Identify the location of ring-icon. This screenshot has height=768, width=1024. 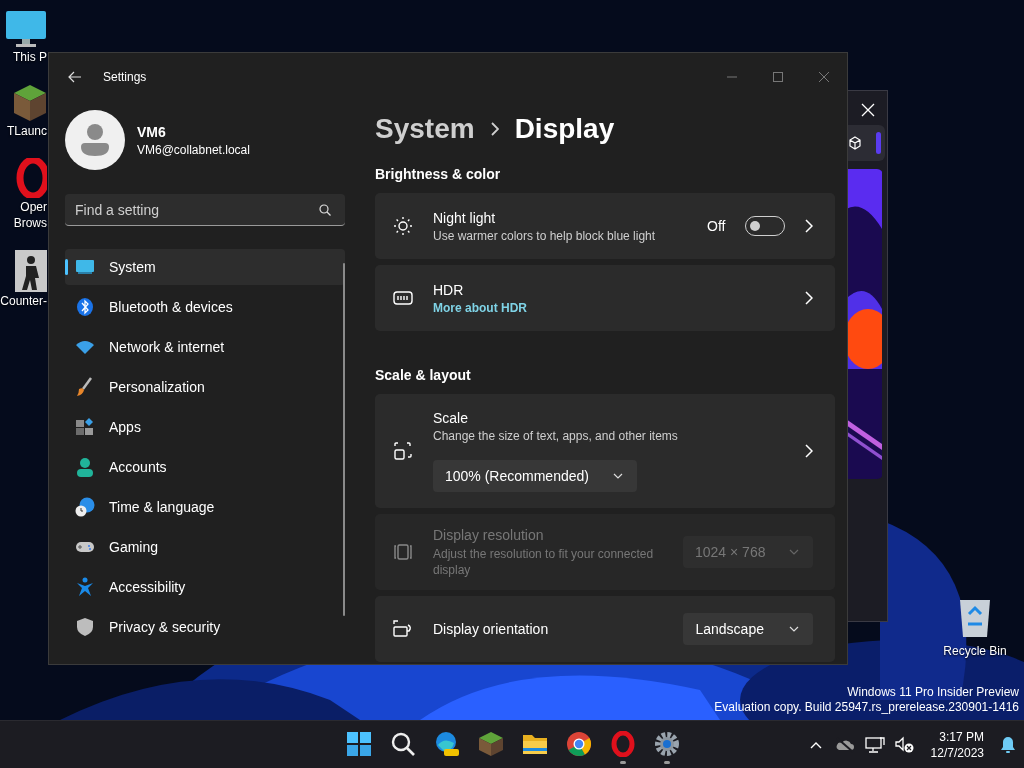
(622, 744).